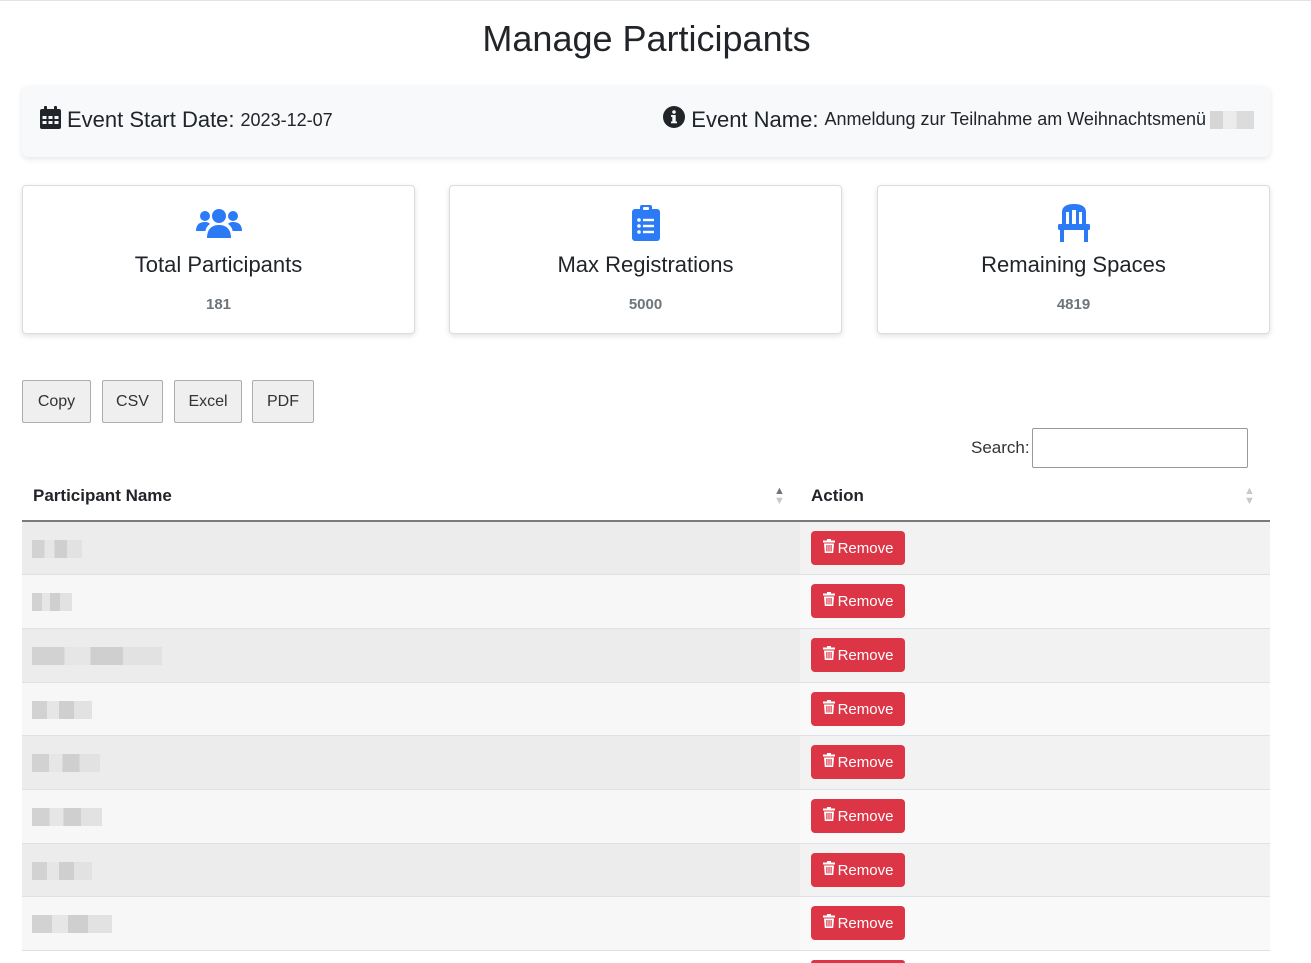  Describe the element at coordinates (218, 264) in the screenshot. I see `stat-title: Total Participants` at that location.